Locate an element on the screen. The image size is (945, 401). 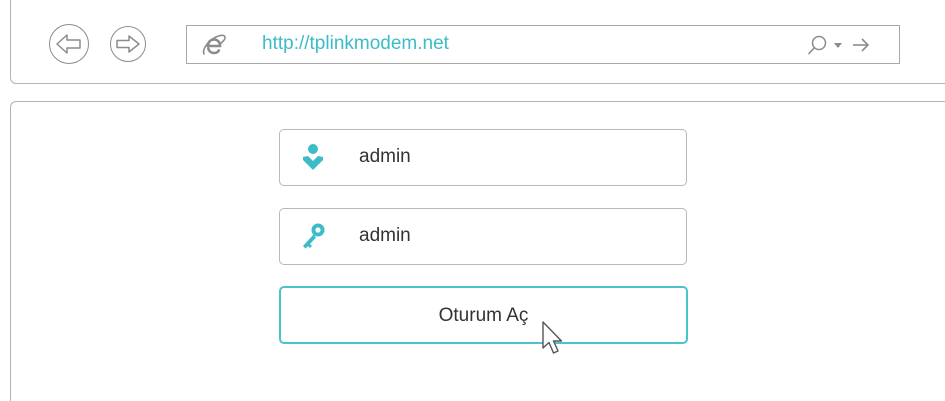
forward-arrow-icon is located at coordinates (128, 44).